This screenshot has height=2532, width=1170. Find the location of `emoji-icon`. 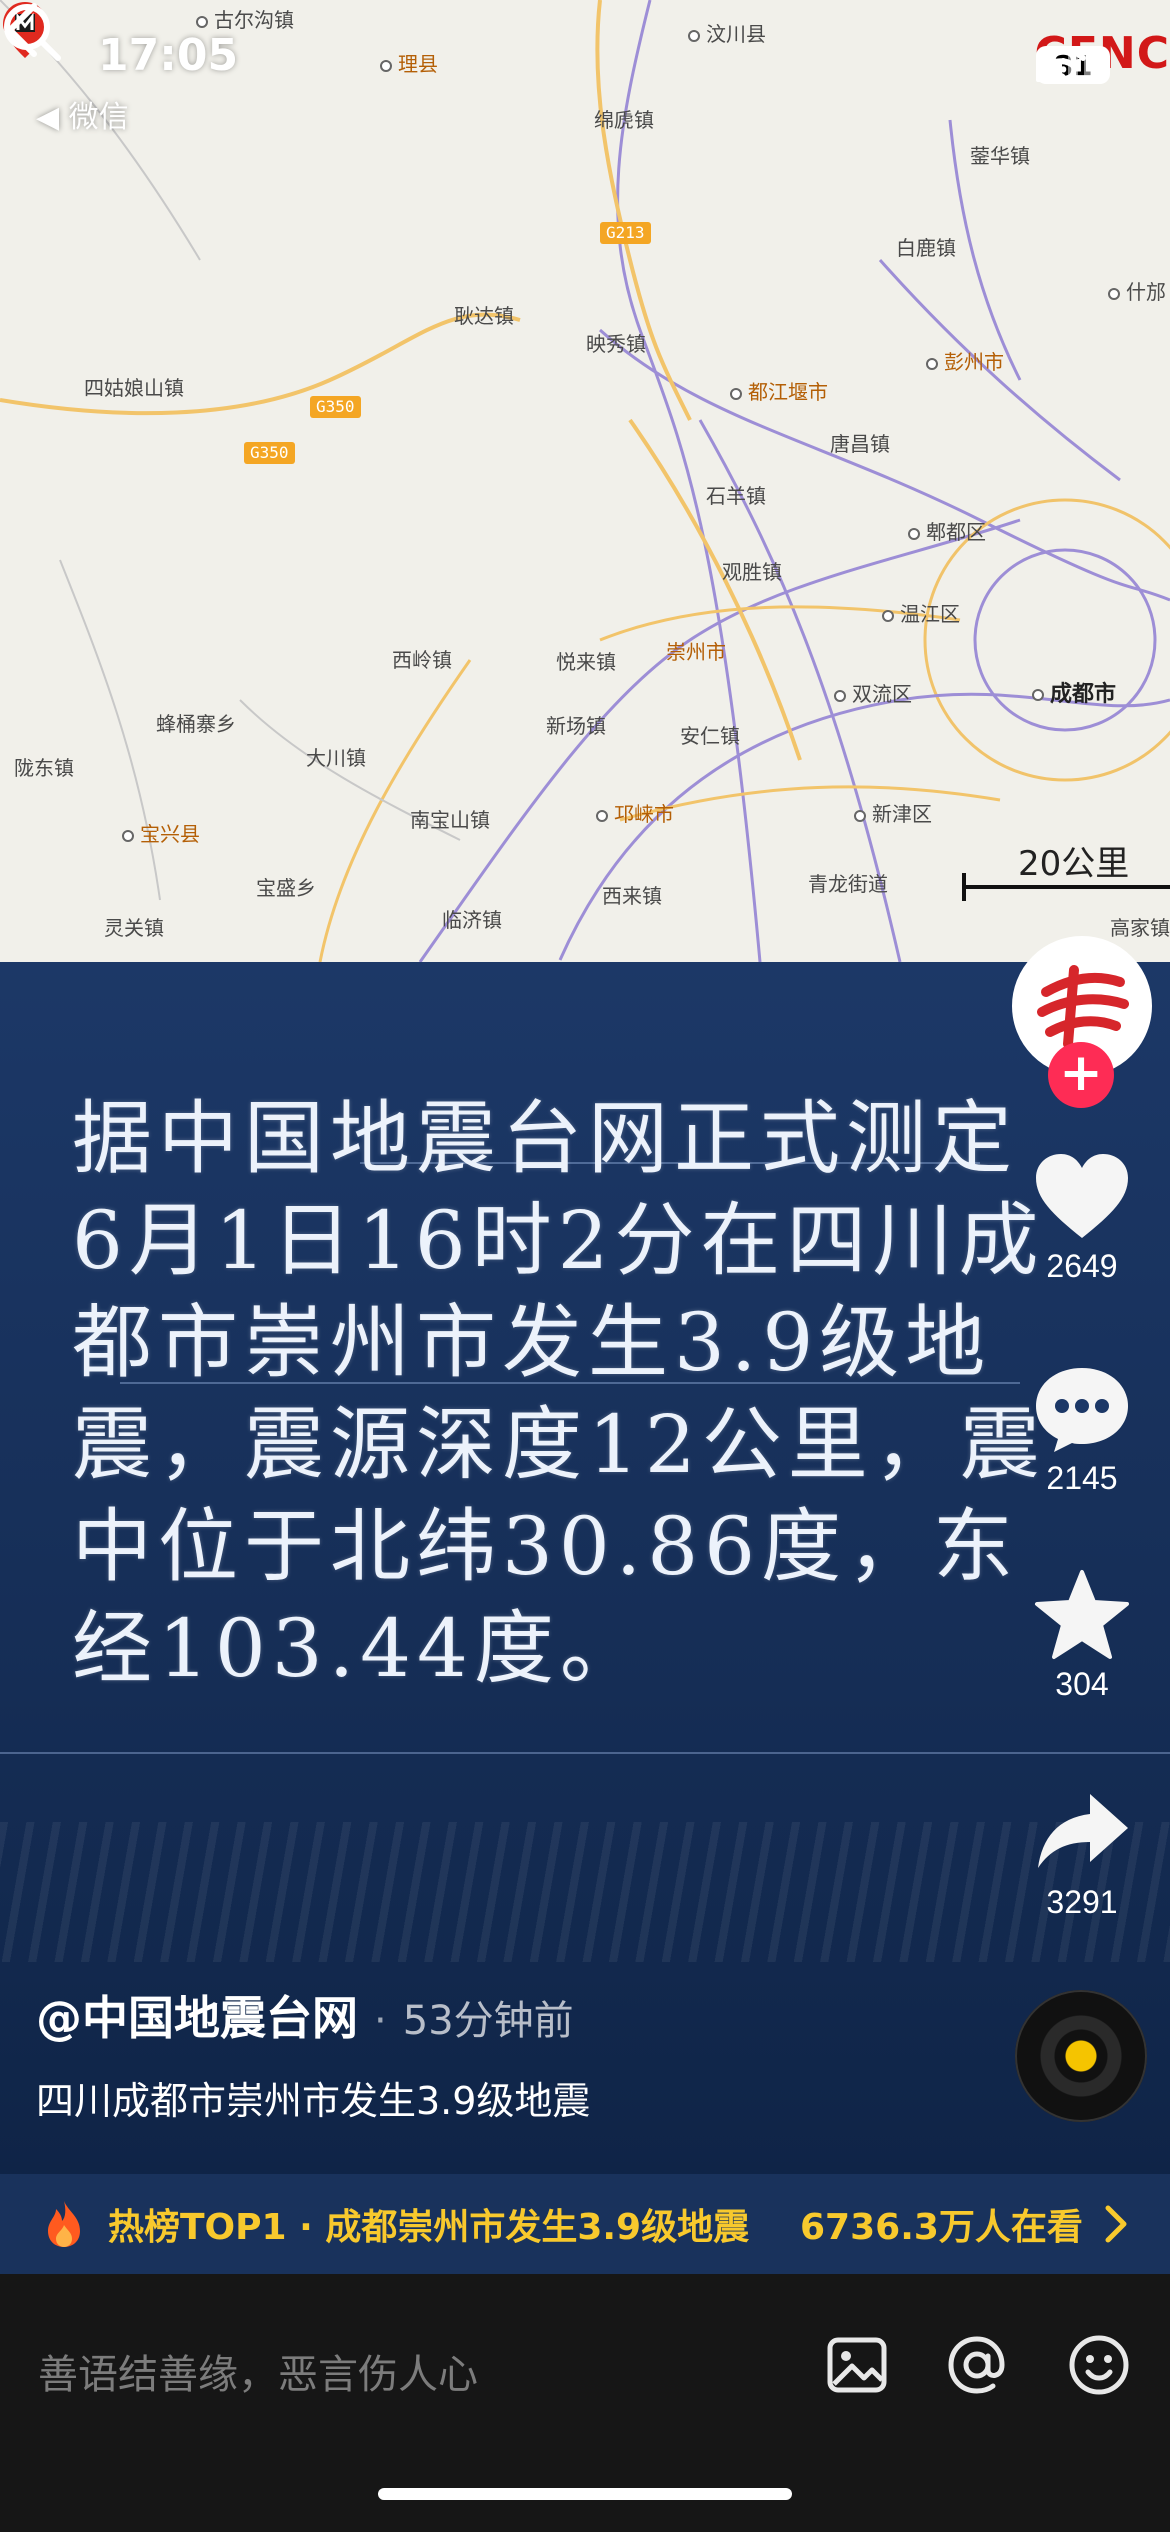

emoji-icon is located at coordinates (1099, 2365).